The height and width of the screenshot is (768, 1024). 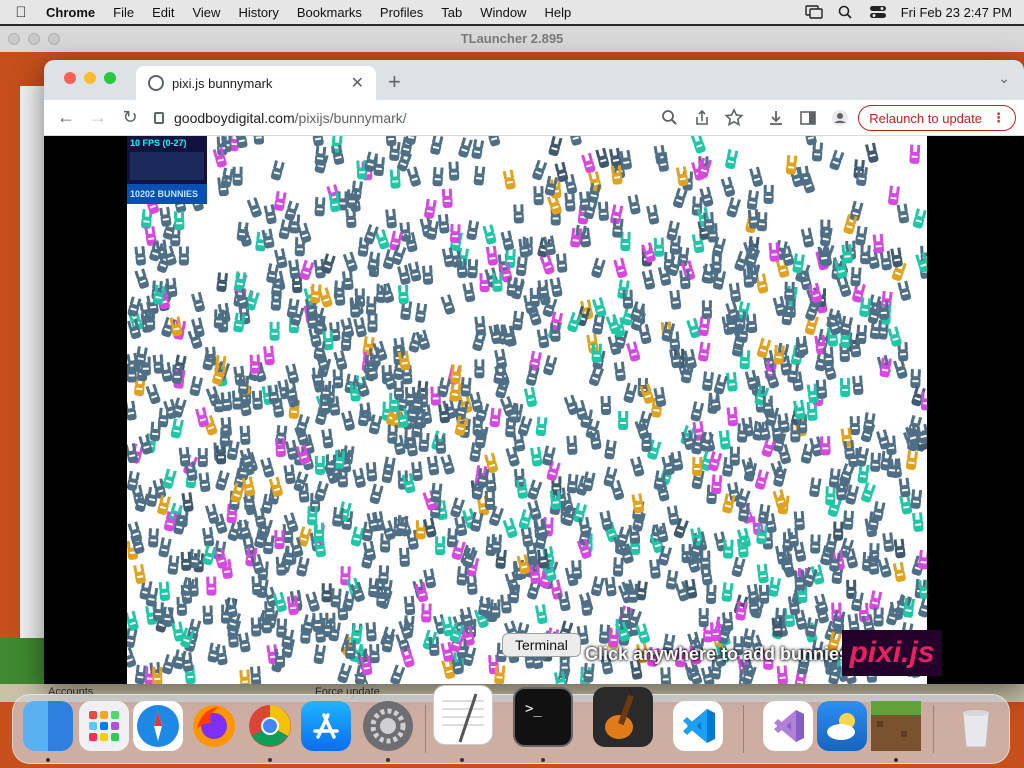 I want to click on minecraft-icon, so click(x=896, y=726).